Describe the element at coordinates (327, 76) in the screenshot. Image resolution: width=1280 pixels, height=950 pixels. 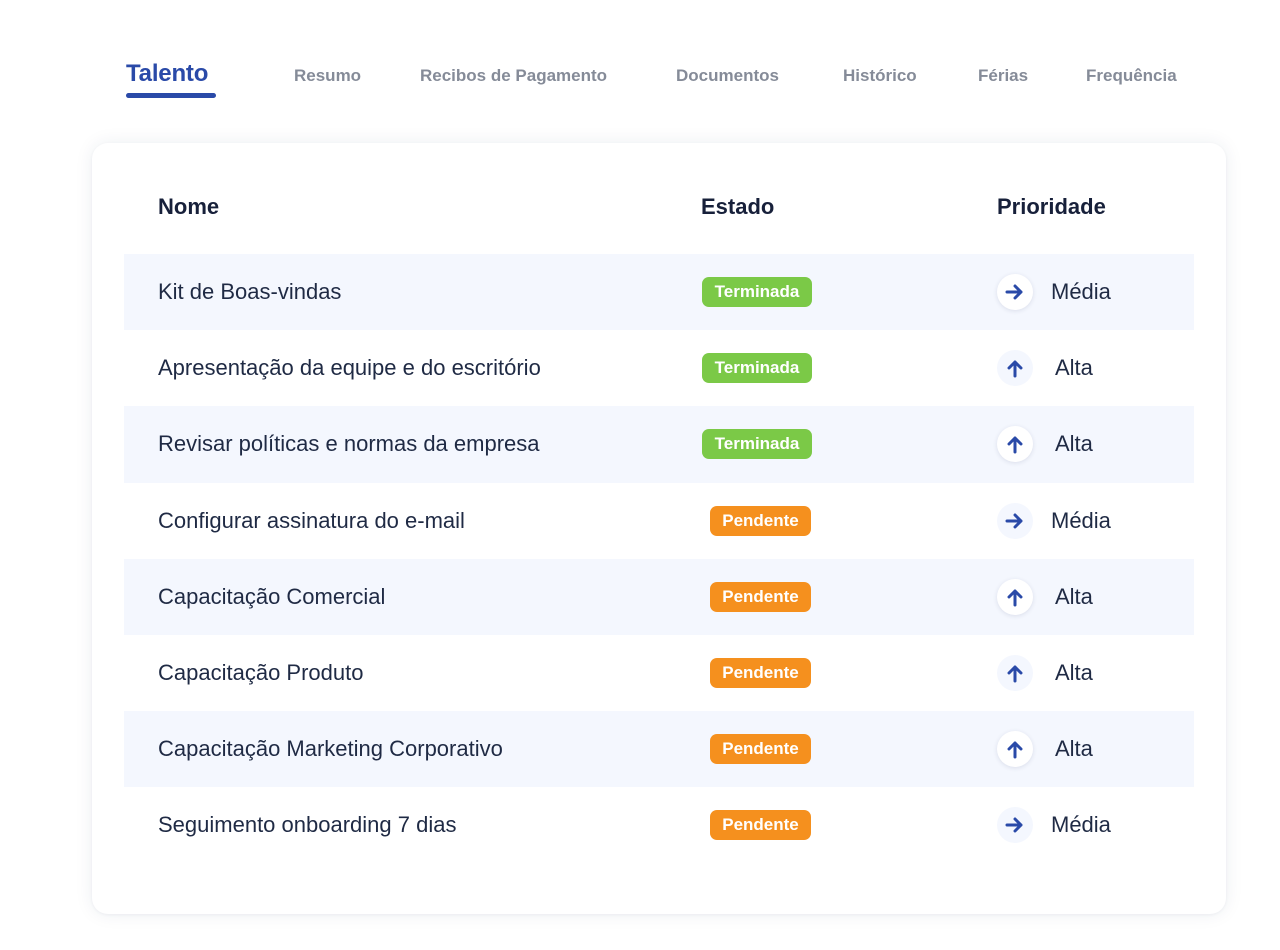
I see `tab-resumo: Resumo` at that location.